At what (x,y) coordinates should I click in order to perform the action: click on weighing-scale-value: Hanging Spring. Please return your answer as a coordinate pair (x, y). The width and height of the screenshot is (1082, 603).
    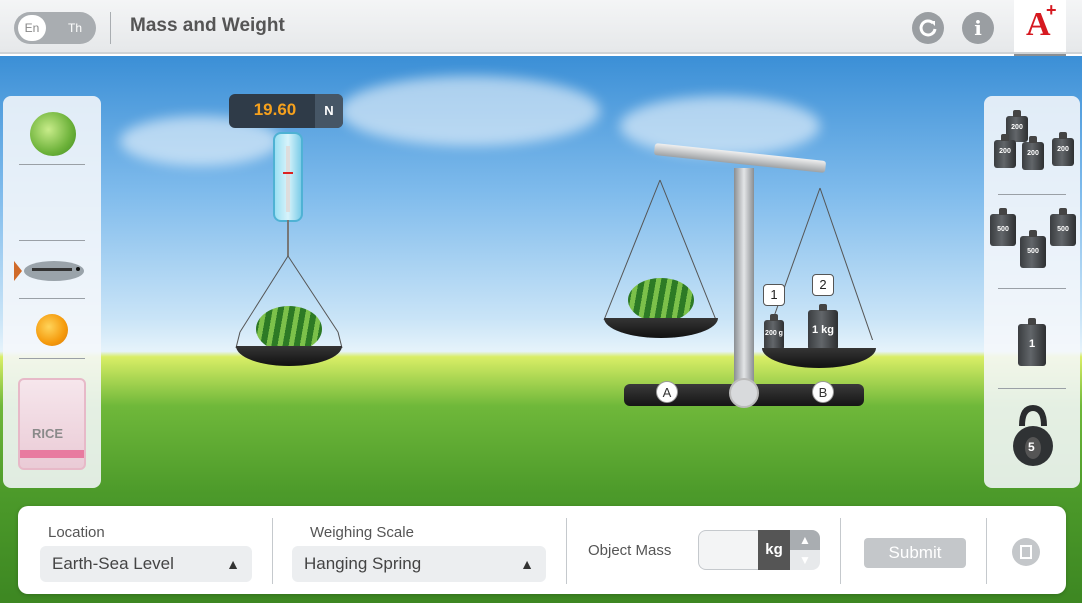
    Looking at the image, I should click on (363, 563).